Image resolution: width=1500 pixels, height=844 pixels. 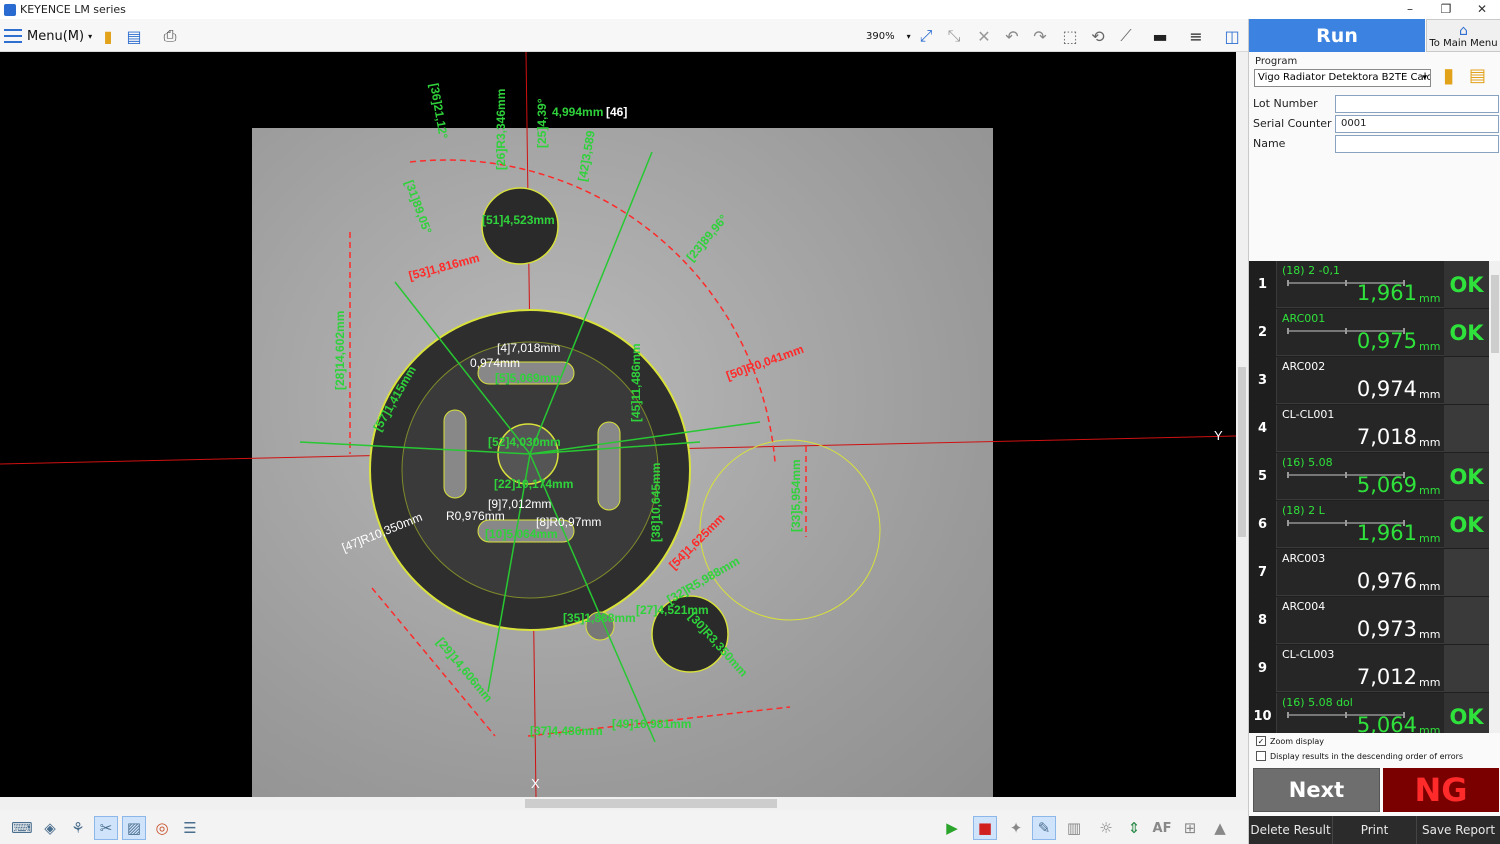 What do you see at coordinates (1263, 380) in the screenshot?
I see `result-number: 3` at bounding box center [1263, 380].